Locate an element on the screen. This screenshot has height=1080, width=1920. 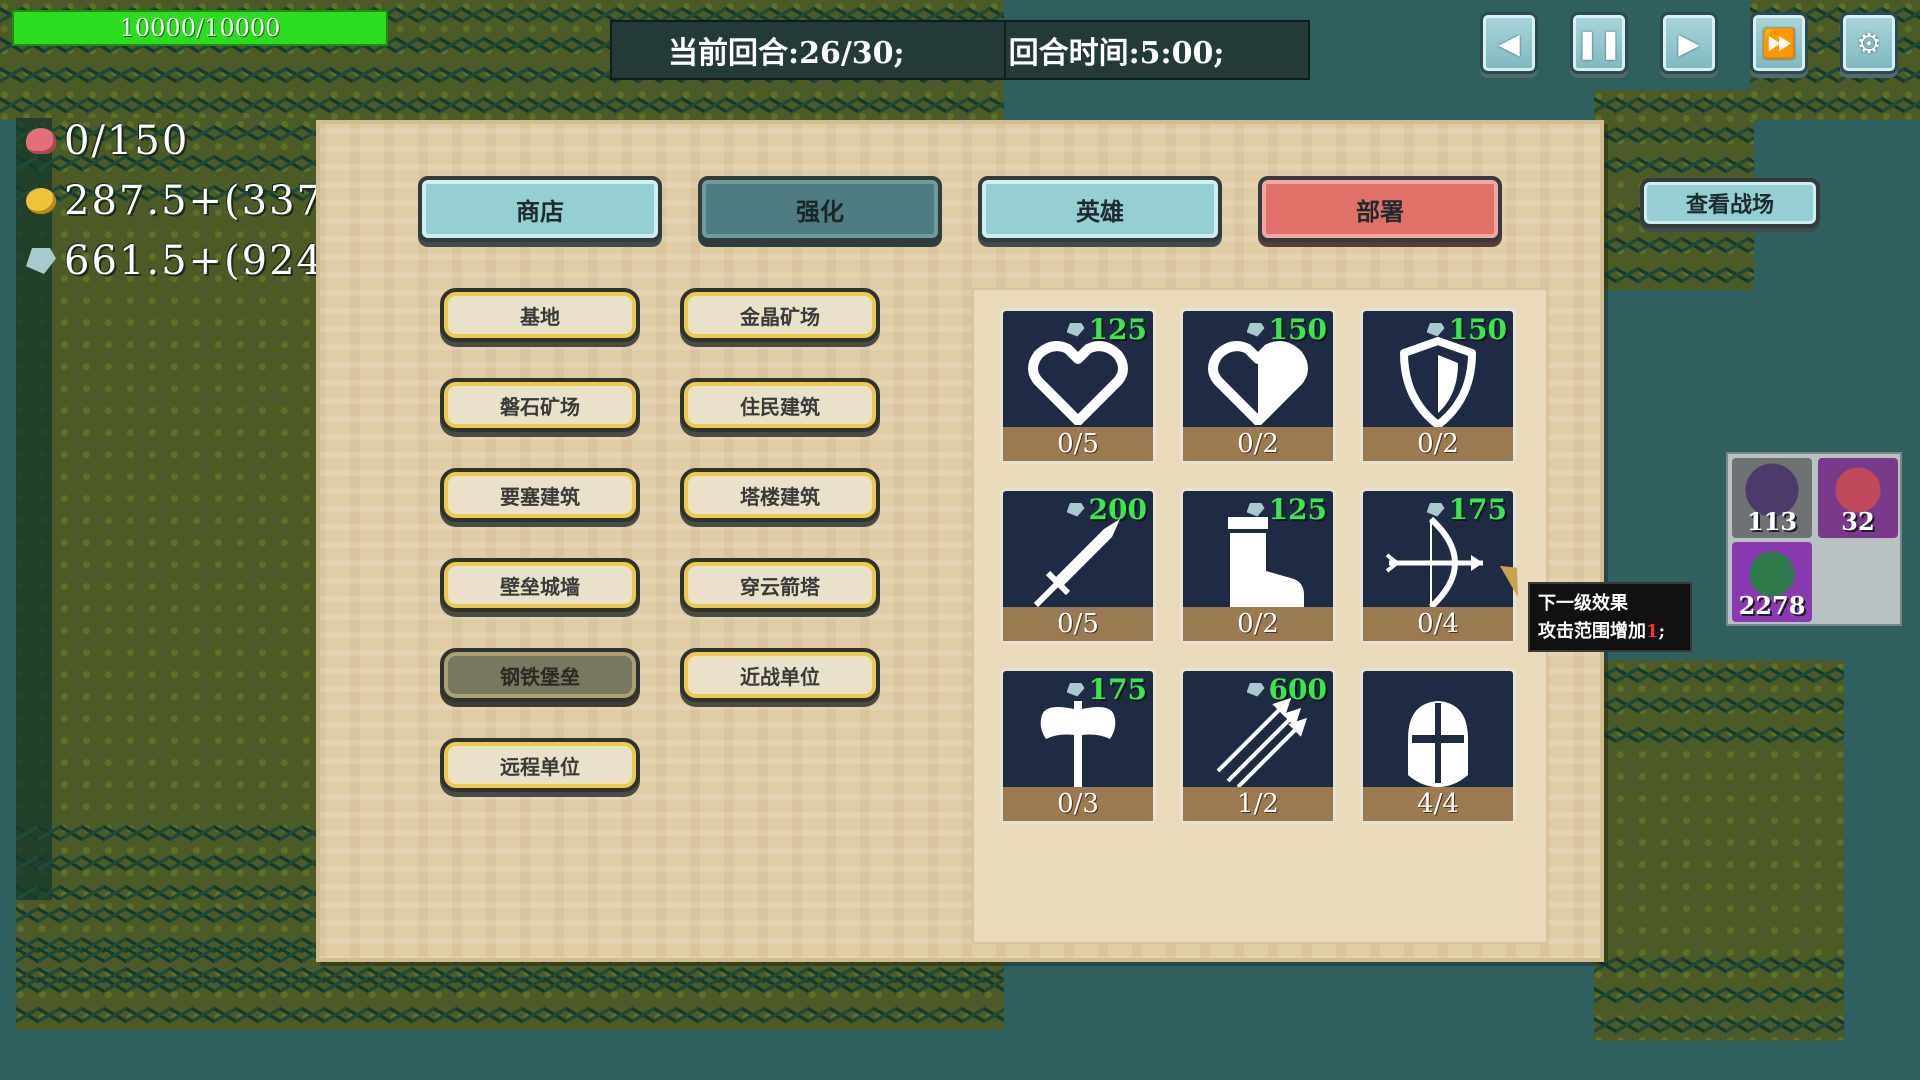
upgrade-card-bow: 175 0/4 is located at coordinates (1438, 566).